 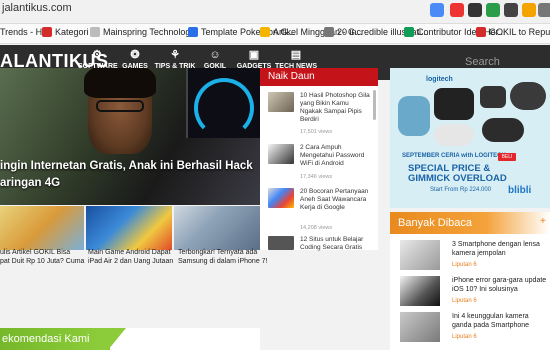 I want to click on browser-address-bar: jalantikus.com, so click(x=275, y=12).